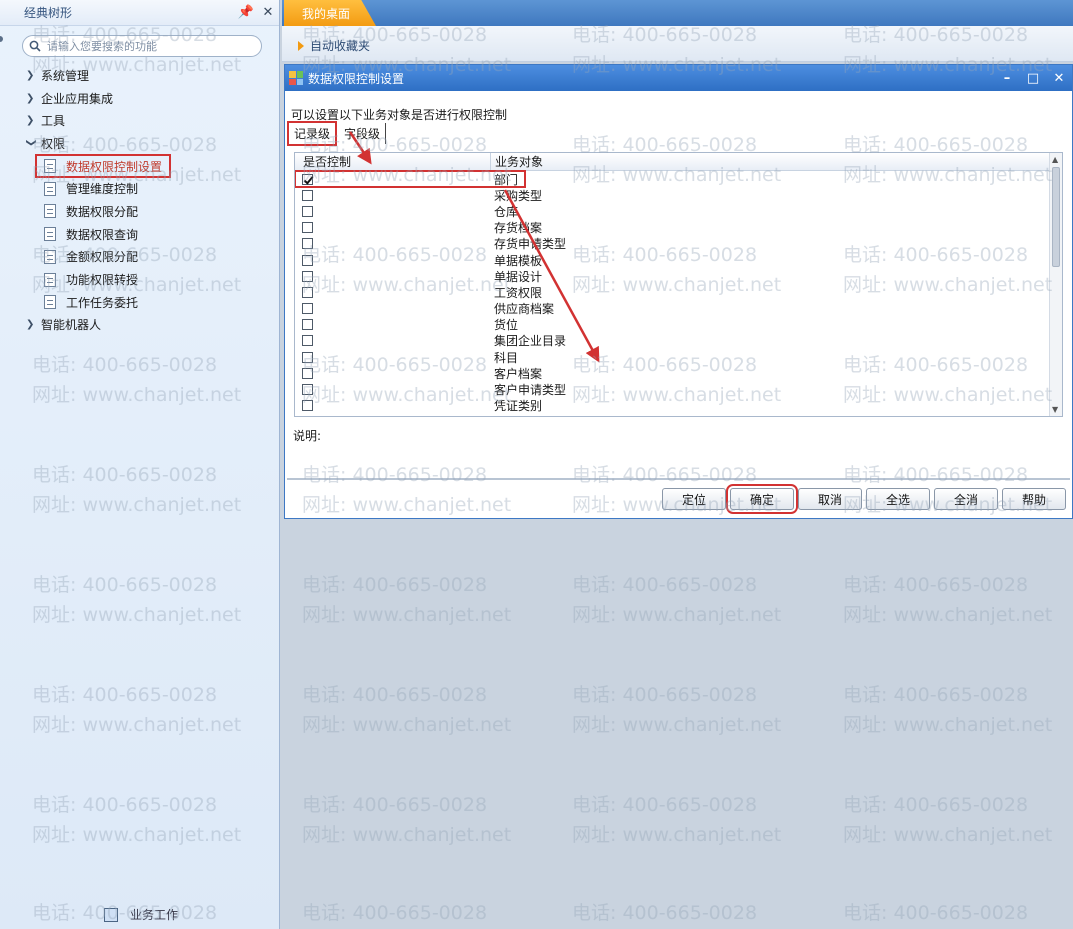 The image size is (1073, 929). Describe the element at coordinates (1056, 217) in the screenshot. I see `scrollbar-thumb` at that location.